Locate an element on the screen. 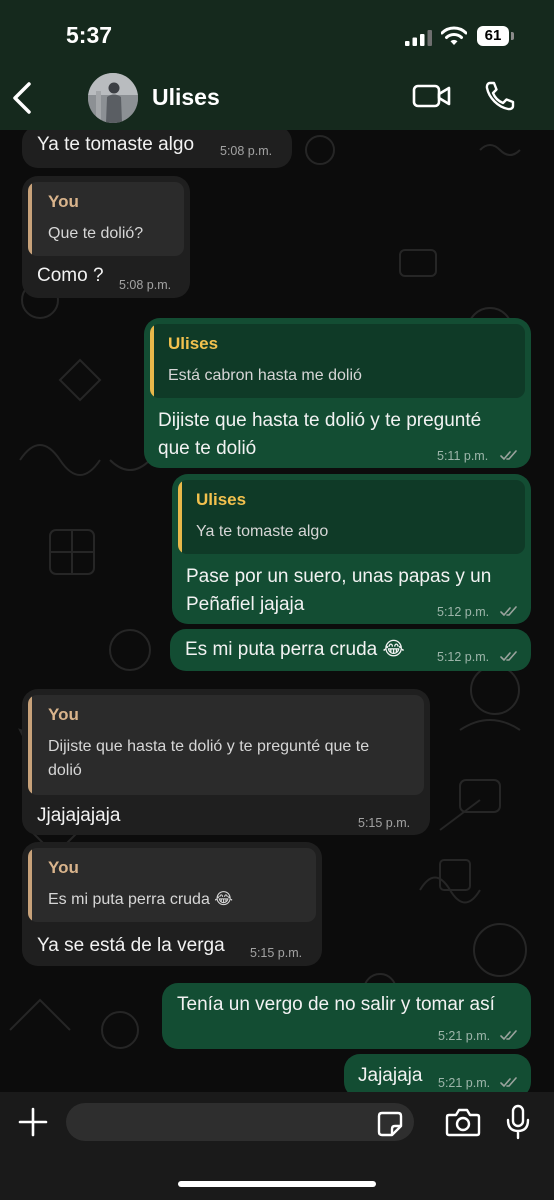 The width and height of the screenshot is (554, 1200). battery-indicator: 61 is located at coordinates (496, 36).